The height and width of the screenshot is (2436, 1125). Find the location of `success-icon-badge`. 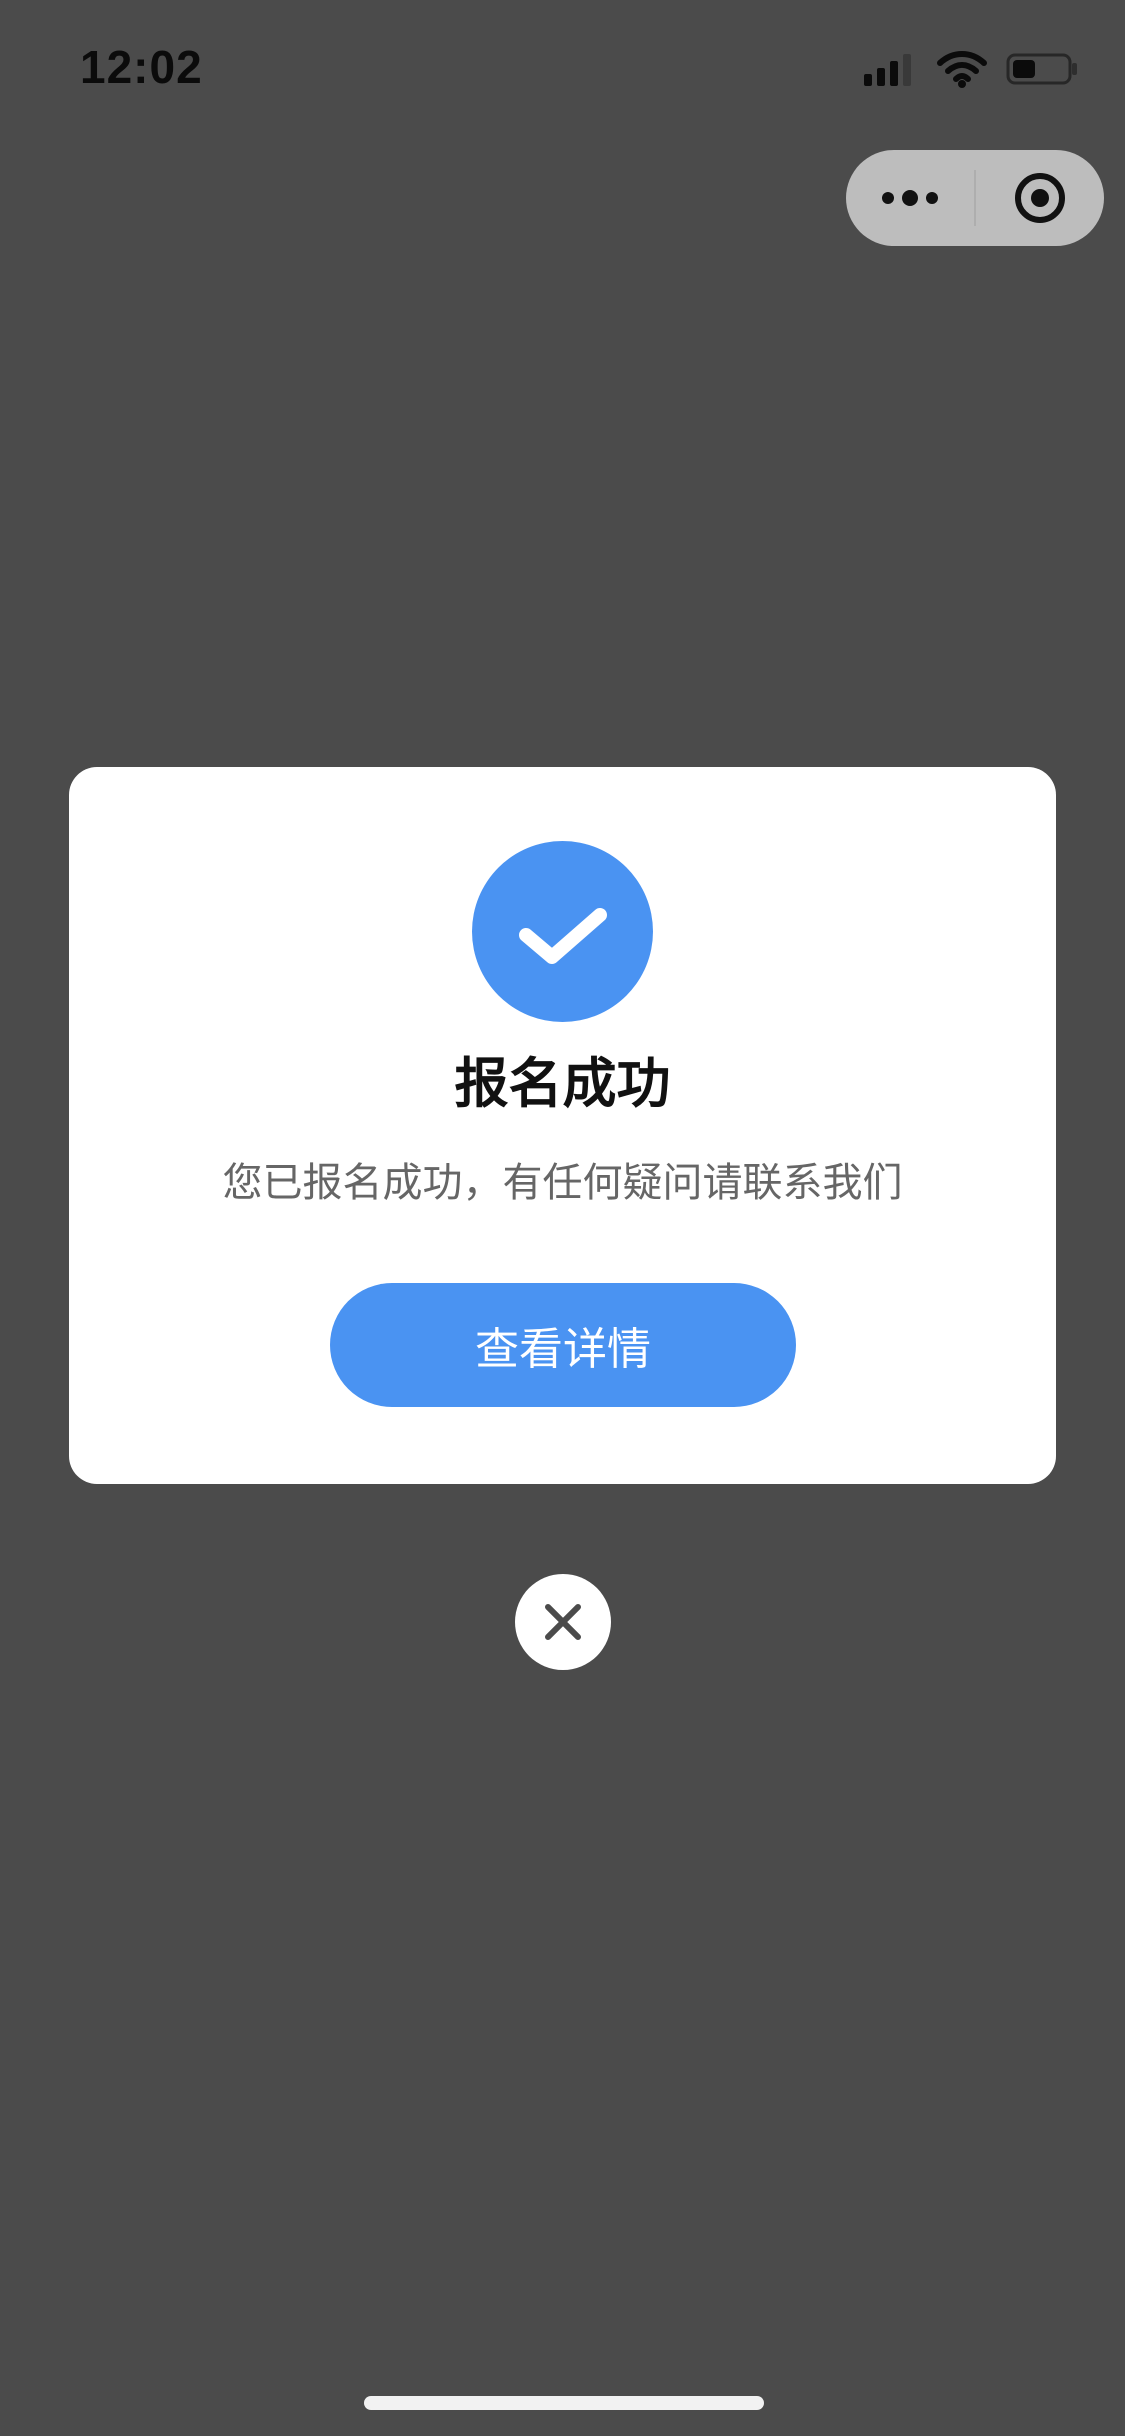

success-icon-badge is located at coordinates (562, 931).